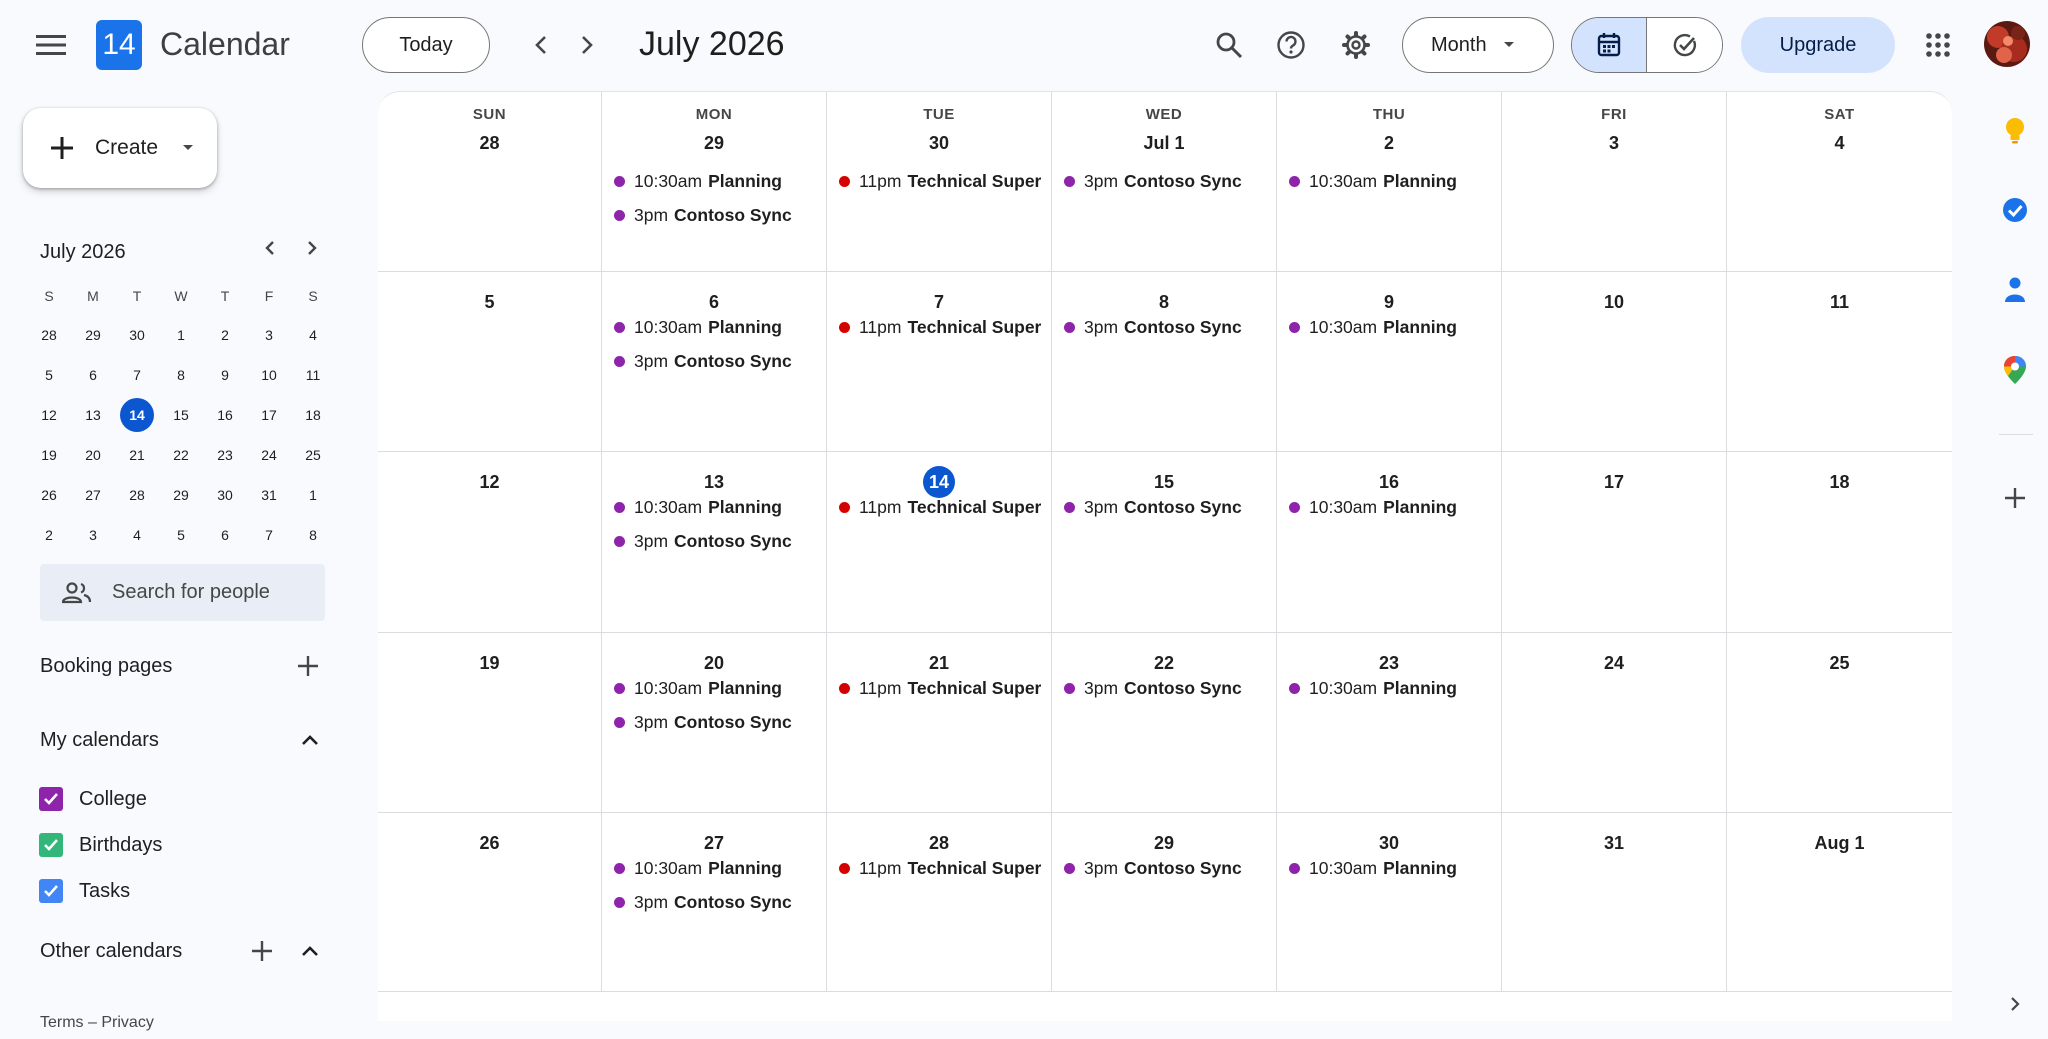 This screenshot has width=2048, height=1039. Describe the element at coordinates (1839, 182) in the screenshot. I see `day-cell: SAT 4` at that location.